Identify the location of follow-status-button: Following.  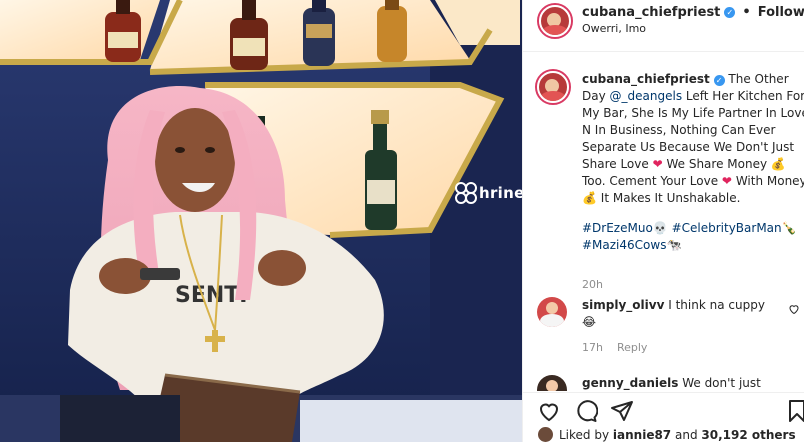
(781, 12).